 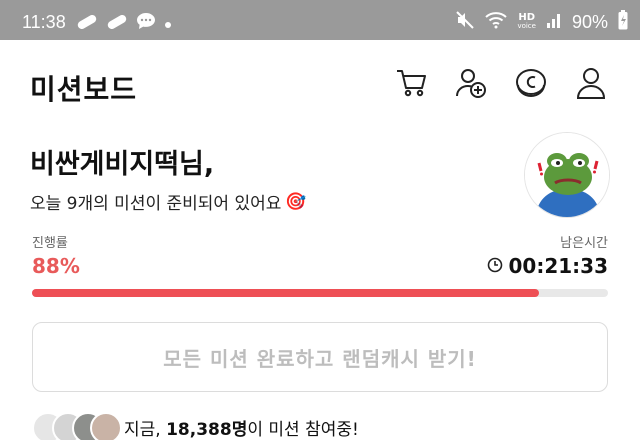 I want to click on dot-icon, so click(x=168, y=23).